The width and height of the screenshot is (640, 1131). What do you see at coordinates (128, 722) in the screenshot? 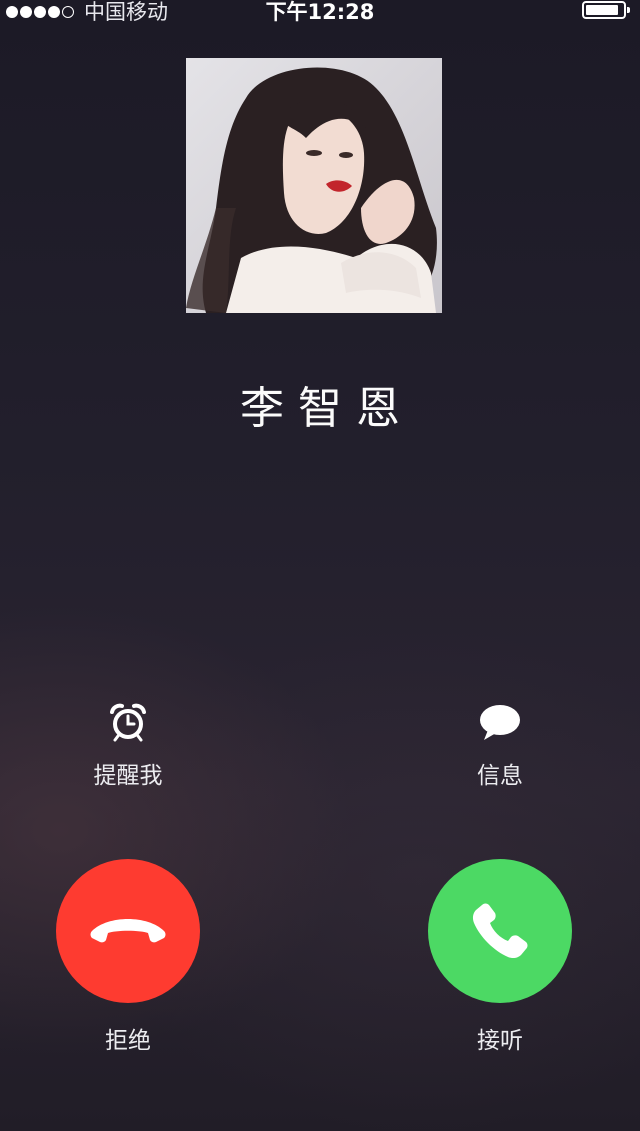
I see `alarm-clock-icon` at bounding box center [128, 722].